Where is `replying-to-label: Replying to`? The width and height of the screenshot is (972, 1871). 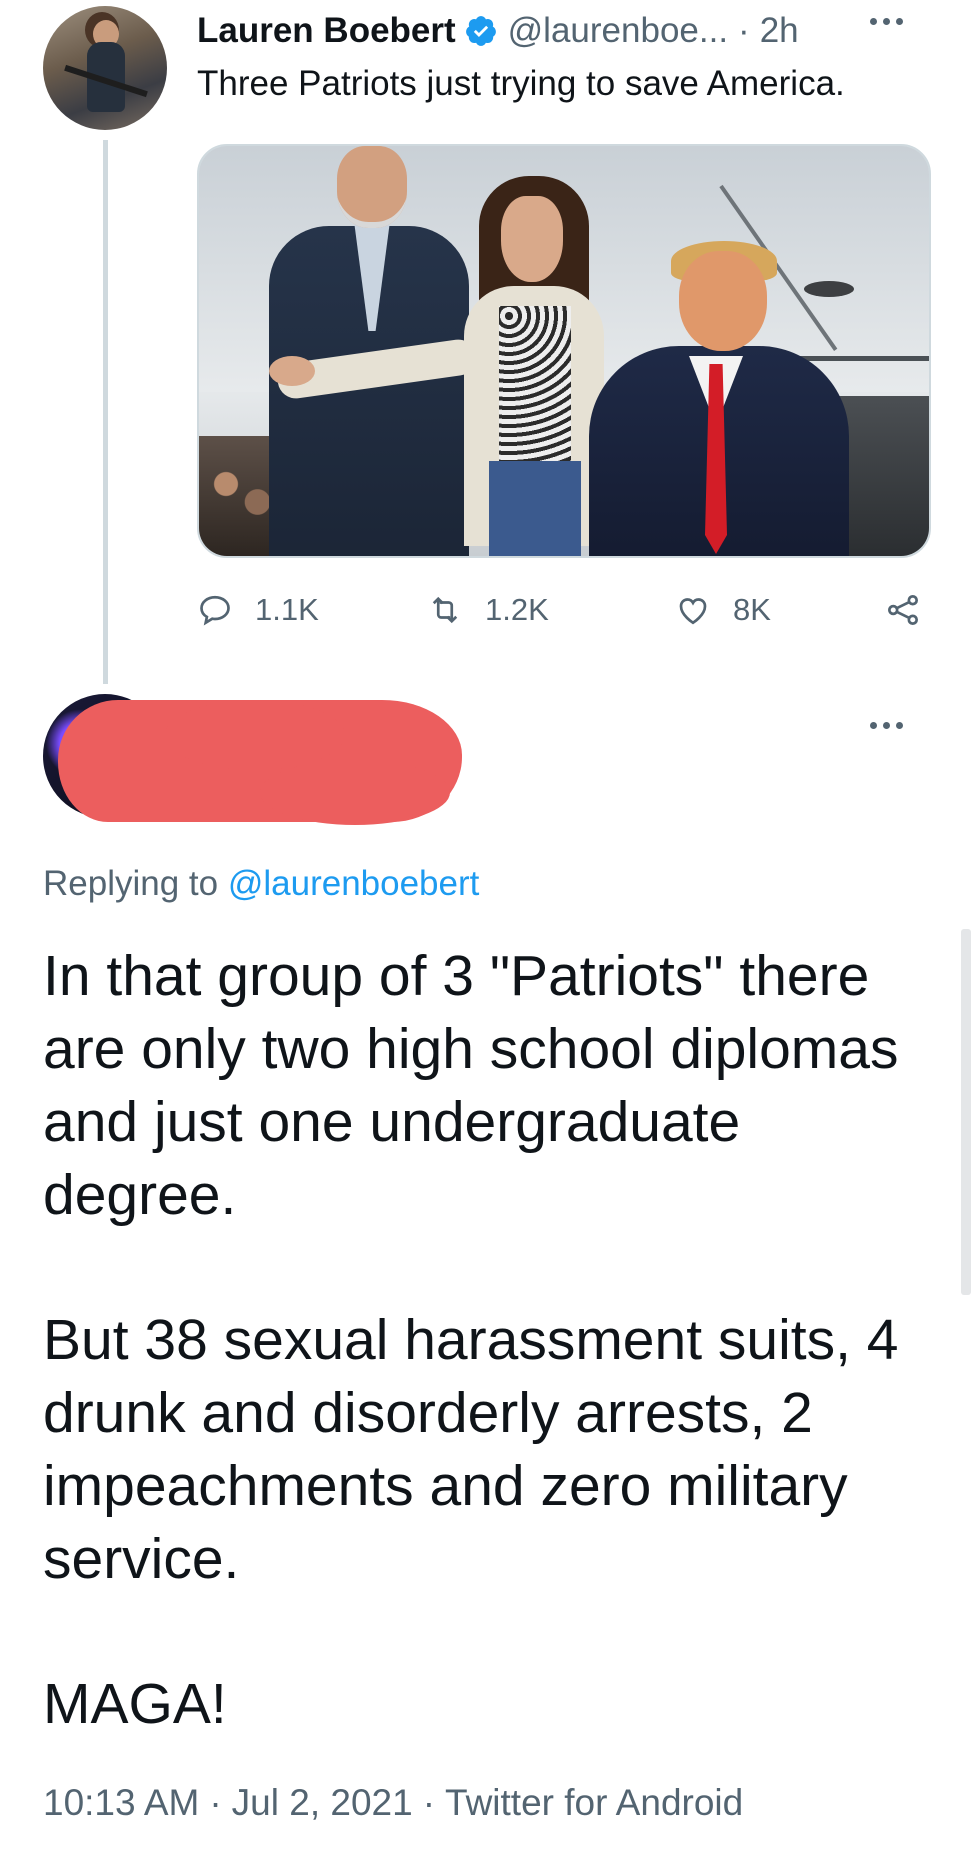
replying-to-label: Replying to is located at coordinates (131, 883).